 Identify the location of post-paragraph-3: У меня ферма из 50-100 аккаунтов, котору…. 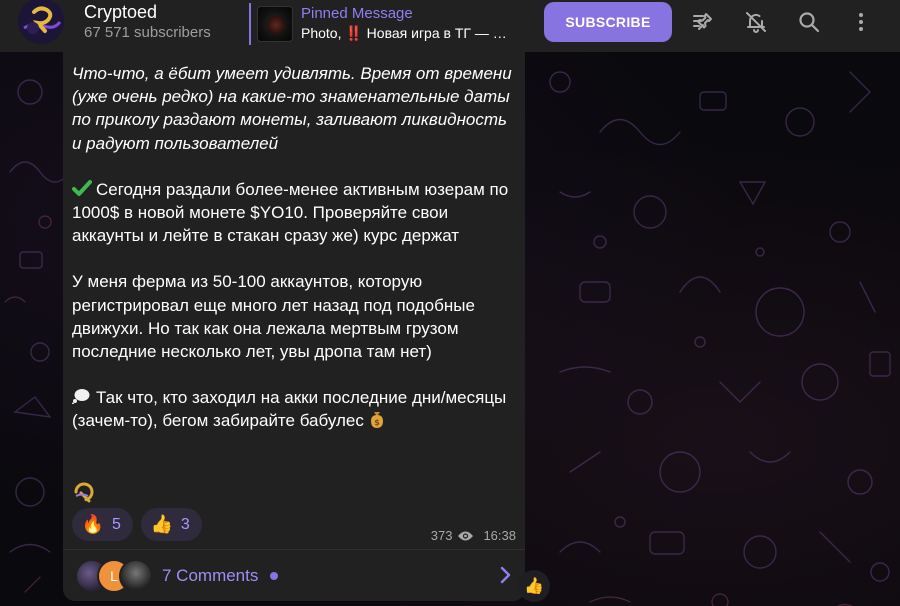
(273, 317).